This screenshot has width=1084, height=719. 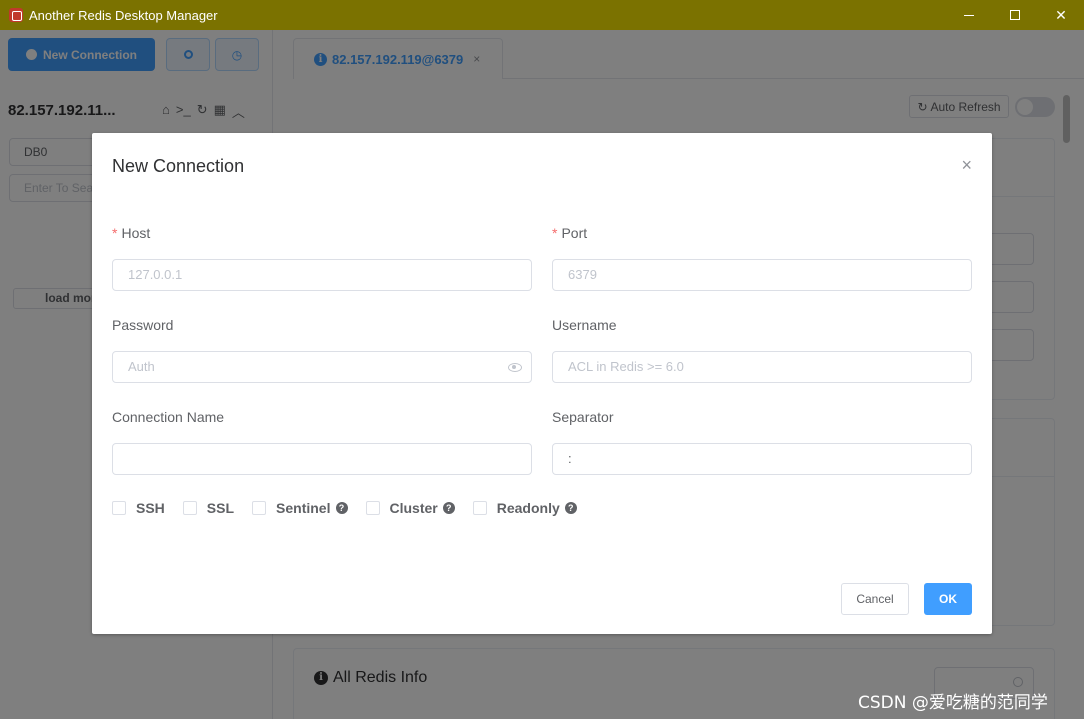 What do you see at coordinates (178, 166) in the screenshot?
I see `dialog-title: New Connection` at bounding box center [178, 166].